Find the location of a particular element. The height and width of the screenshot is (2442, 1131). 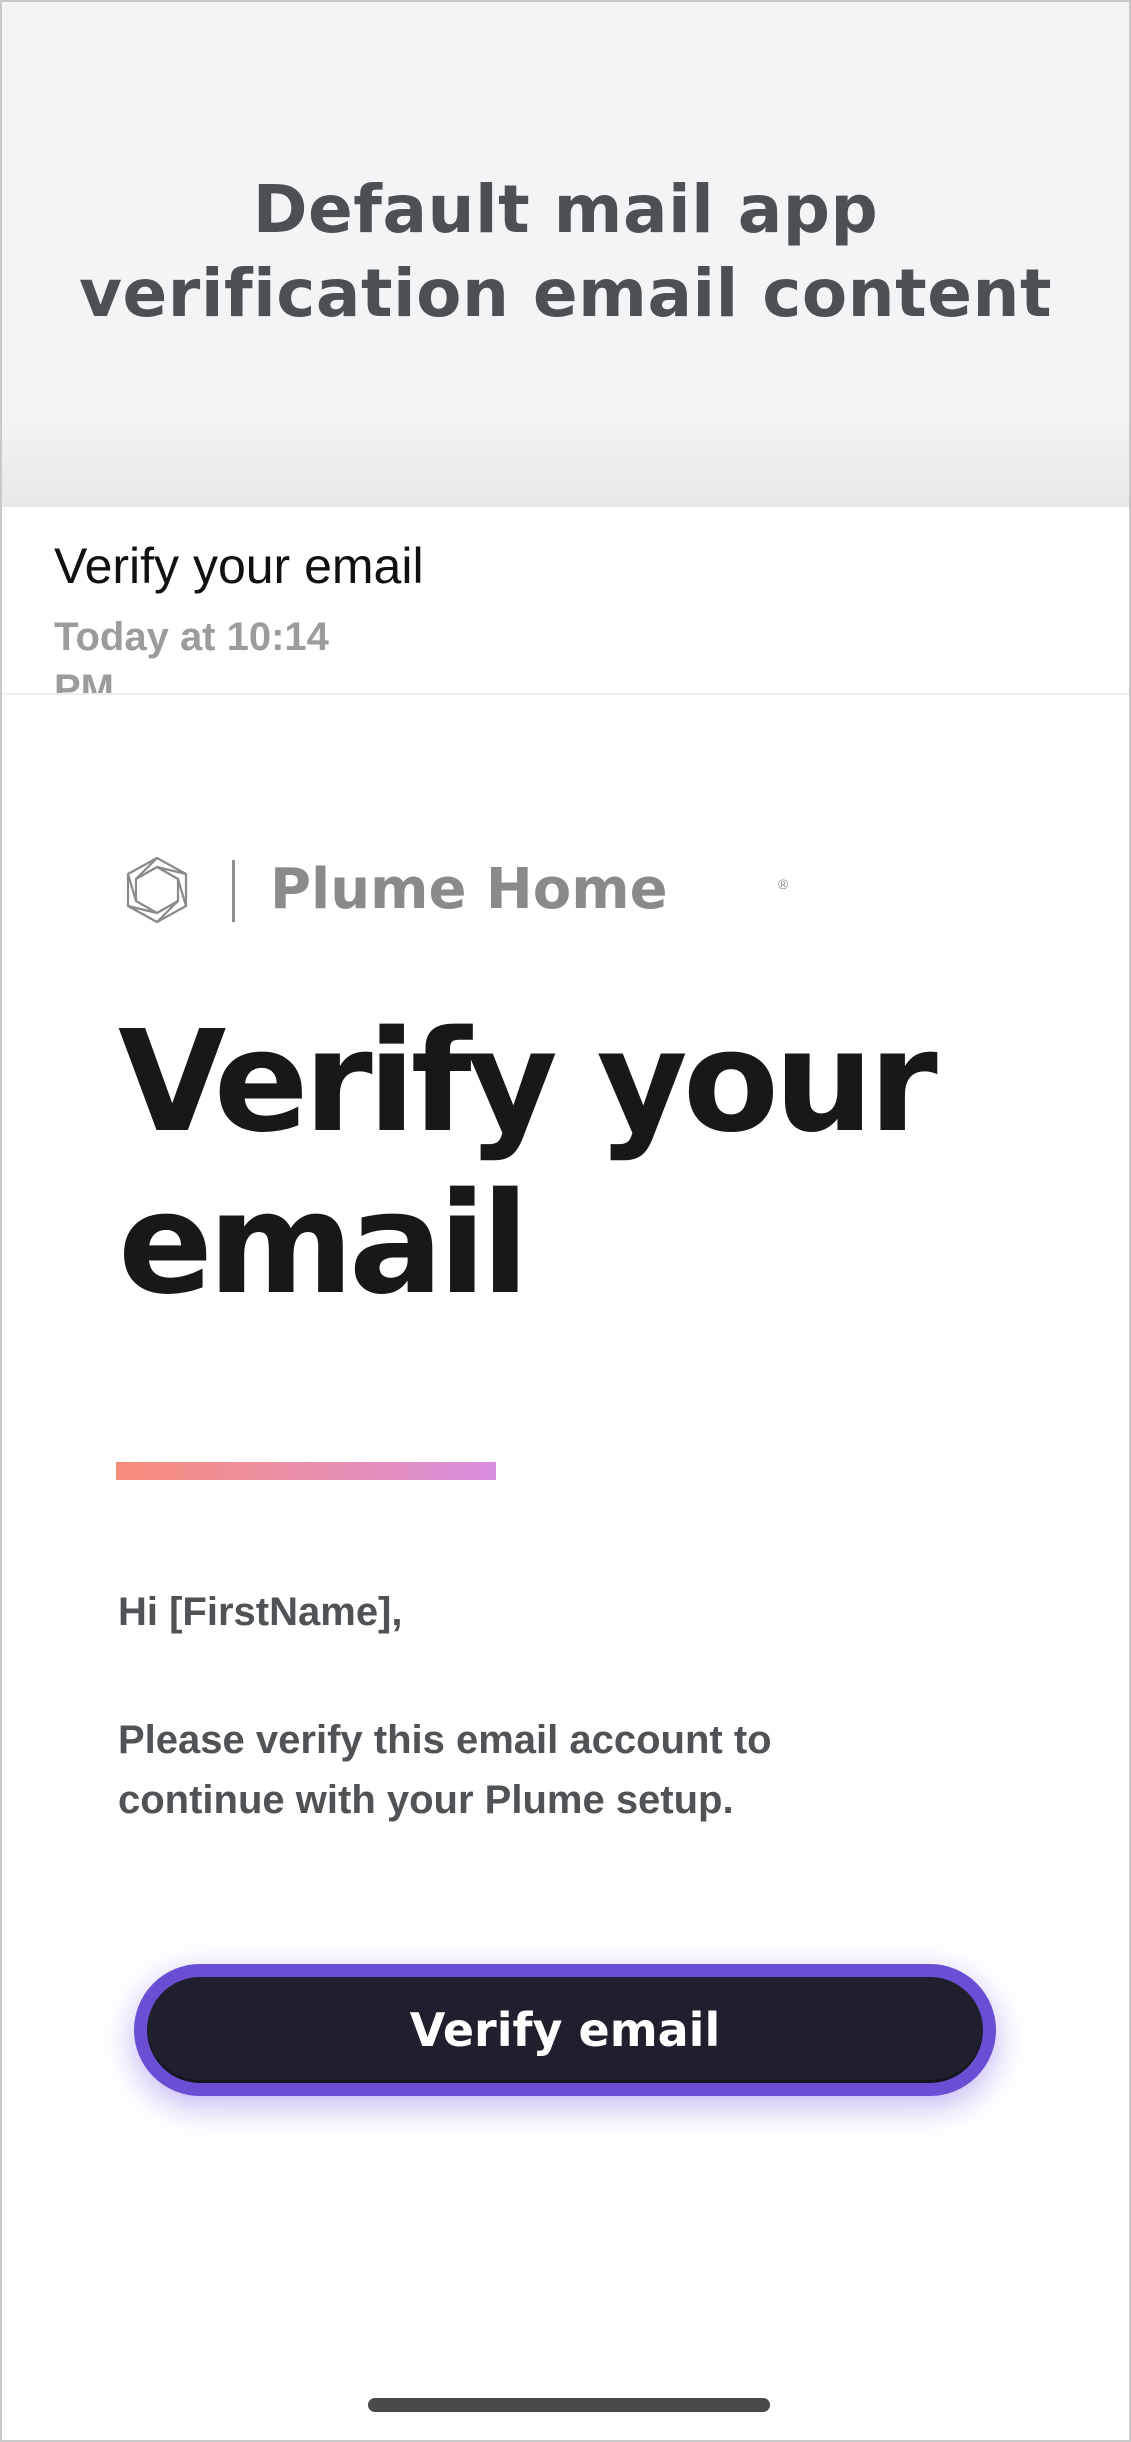

plume-logo-icon is located at coordinates (157, 890).